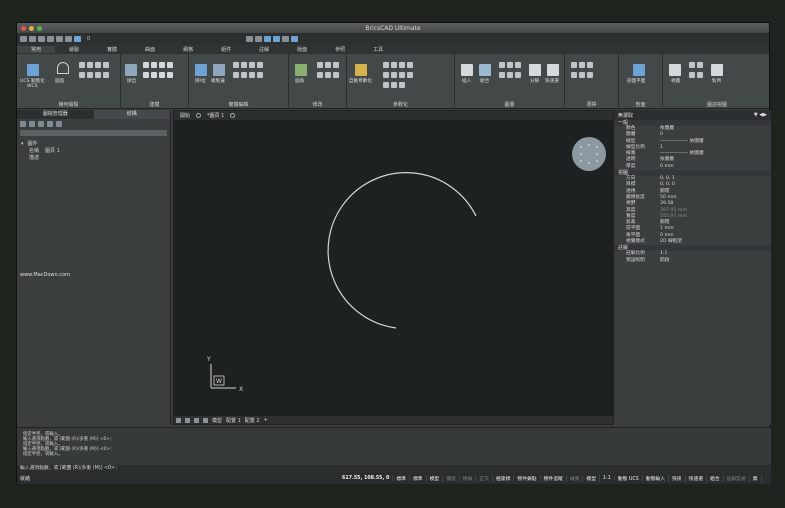  What do you see at coordinates (106, 75) in the screenshot?
I see `hatch-icon` at bounding box center [106, 75].